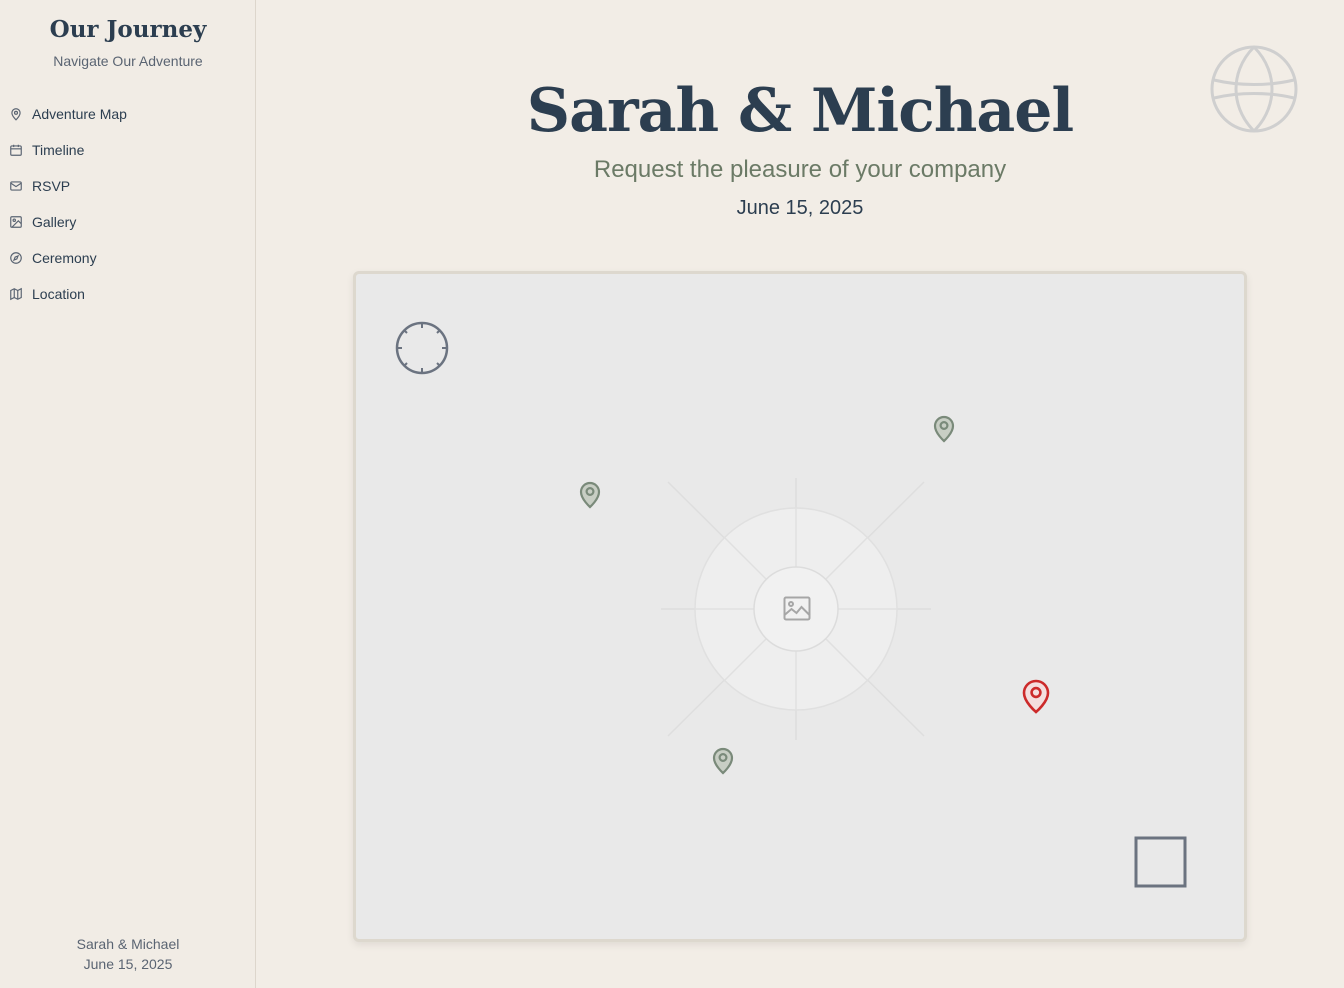  What do you see at coordinates (128, 29) in the screenshot?
I see `sidebar-title: Our Journey` at bounding box center [128, 29].